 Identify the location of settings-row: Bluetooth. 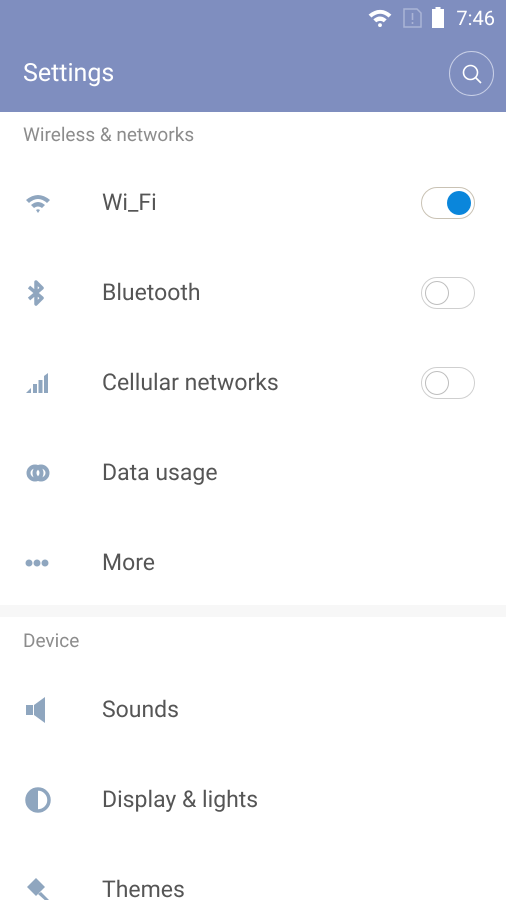
(253, 293).